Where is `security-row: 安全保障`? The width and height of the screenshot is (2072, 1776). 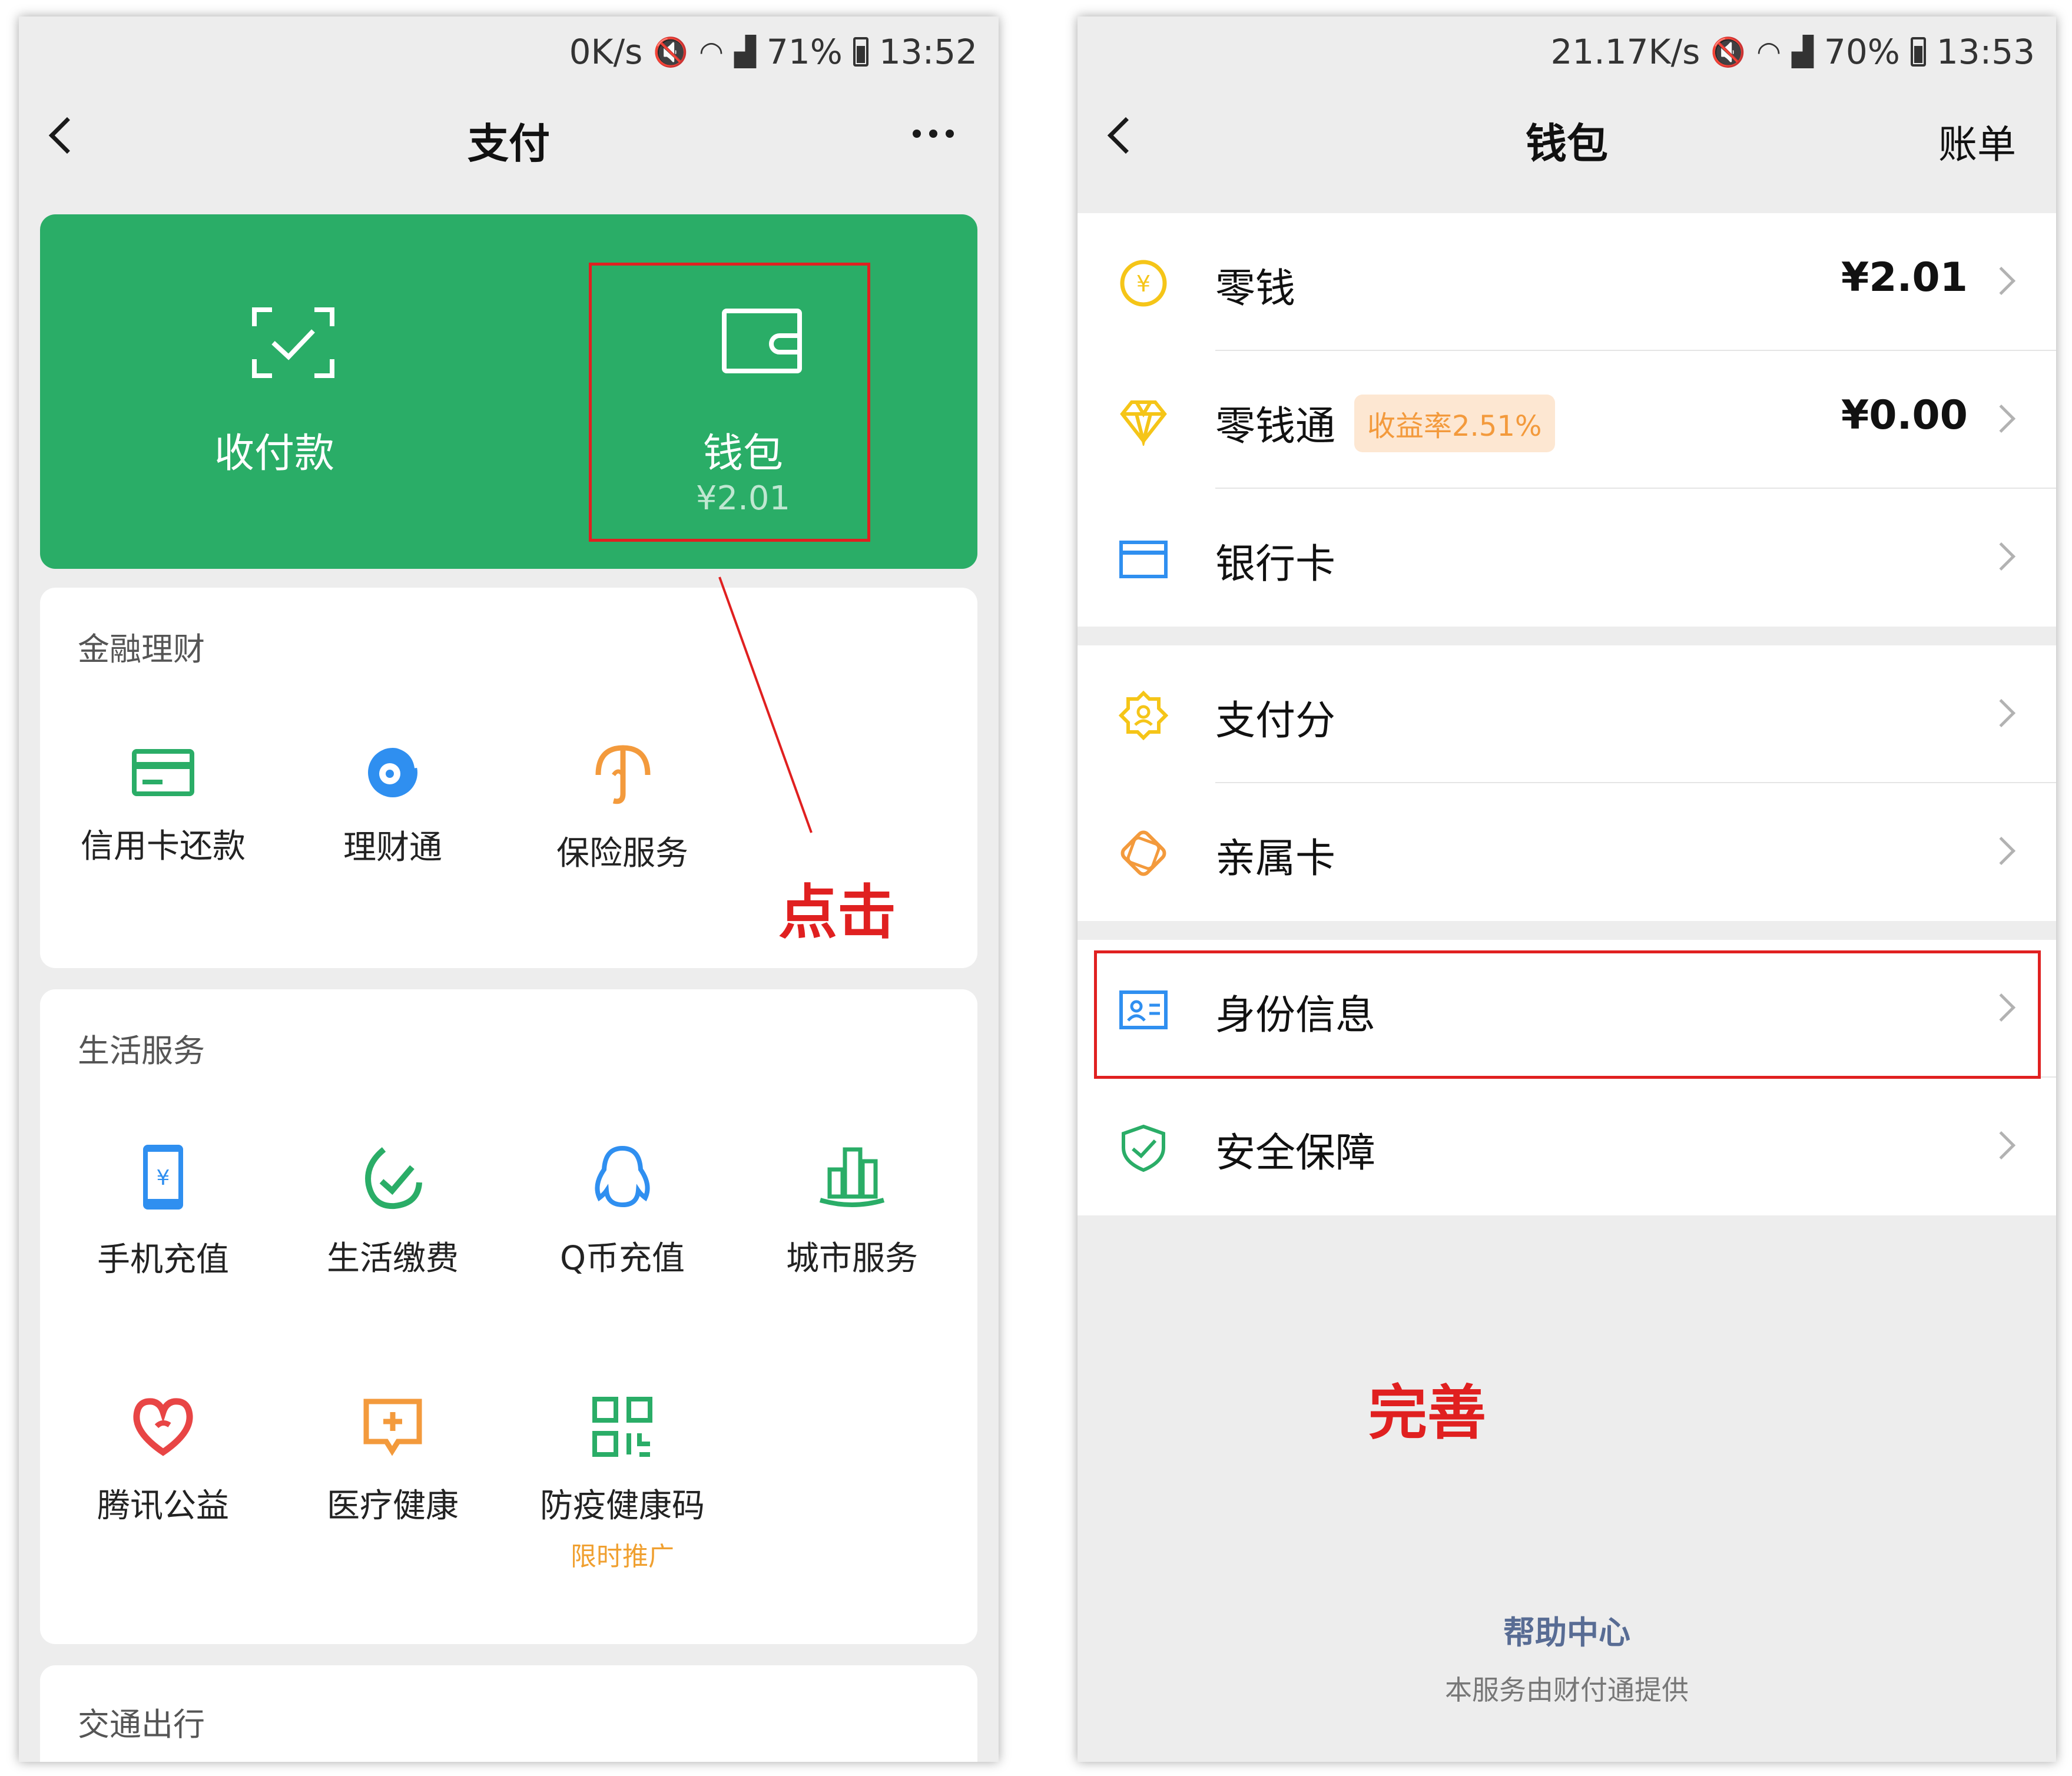 security-row: 安全保障 is located at coordinates (1567, 1146).